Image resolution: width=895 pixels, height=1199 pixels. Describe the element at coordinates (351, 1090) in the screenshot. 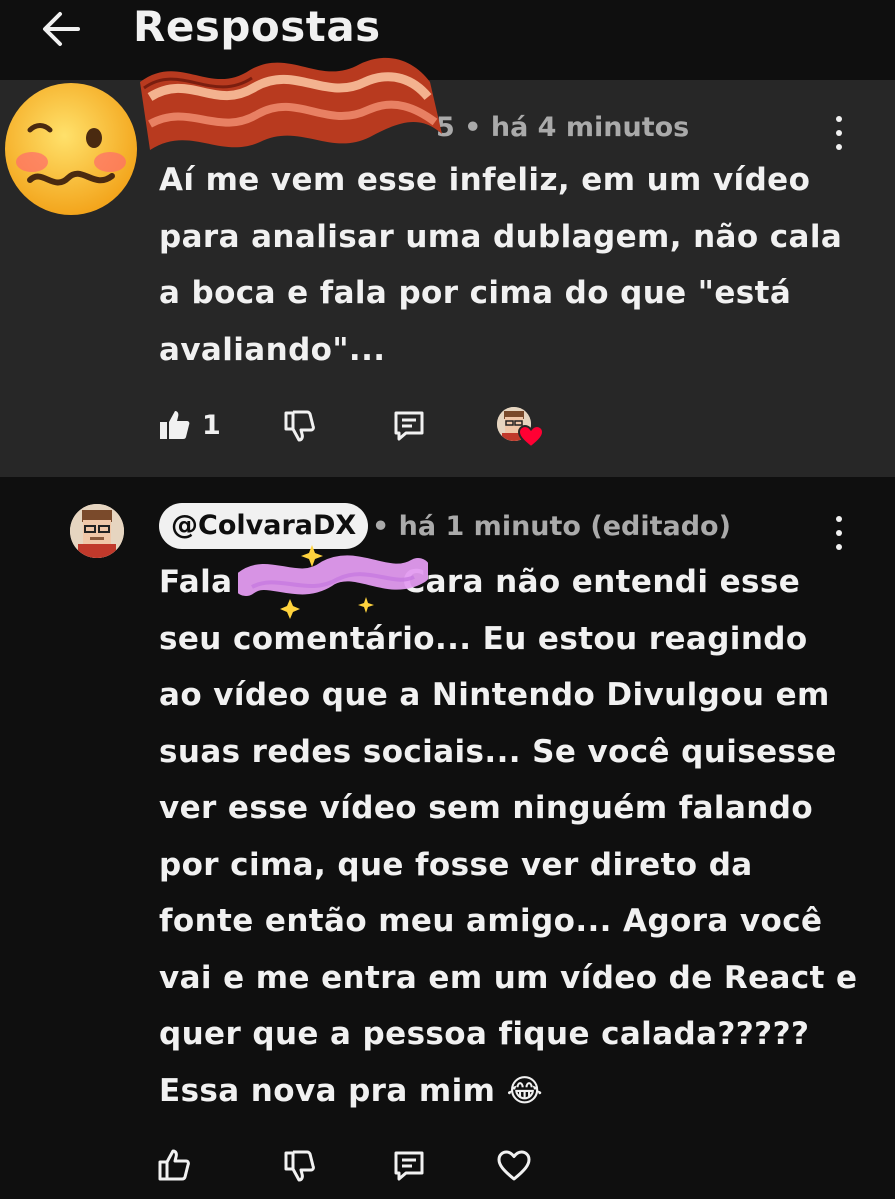

I see `comment-line: Essa nova pra mim 😂` at that location.